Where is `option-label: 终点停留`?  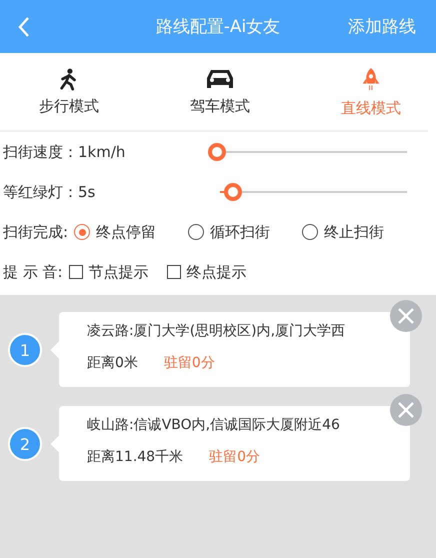
option-label: 终点停留 is located at coordinates (126, 232).